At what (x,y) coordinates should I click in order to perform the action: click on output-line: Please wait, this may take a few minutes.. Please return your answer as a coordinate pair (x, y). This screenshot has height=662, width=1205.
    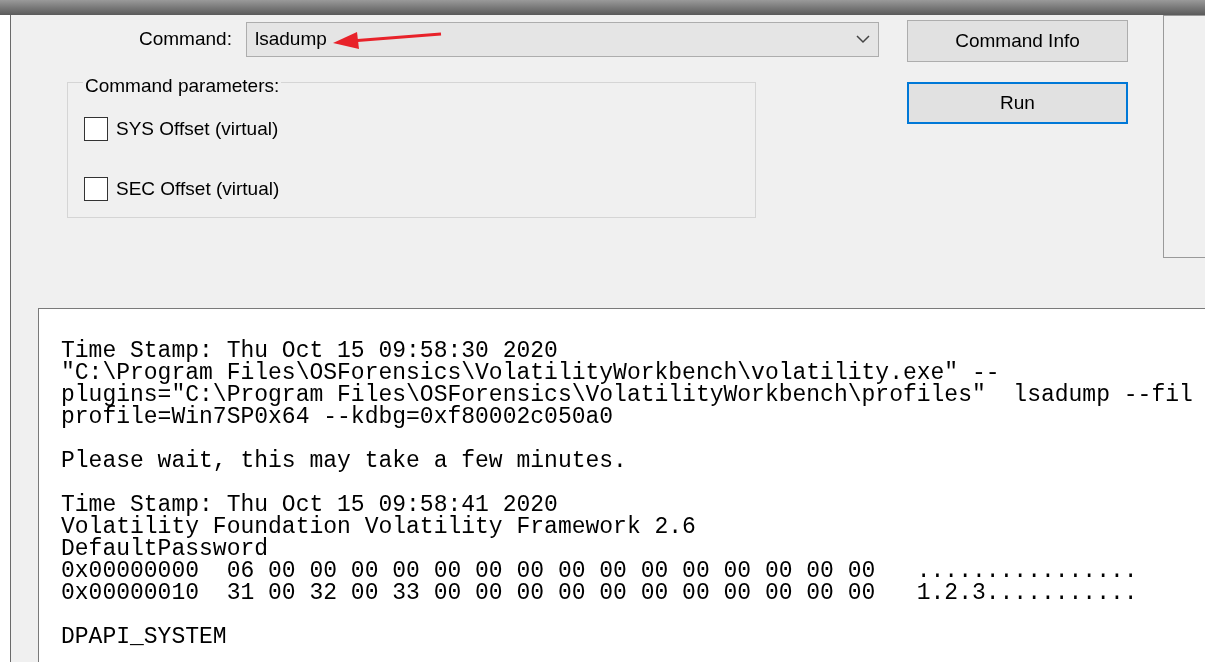
    Looking at the image, I should click on (344, 461).